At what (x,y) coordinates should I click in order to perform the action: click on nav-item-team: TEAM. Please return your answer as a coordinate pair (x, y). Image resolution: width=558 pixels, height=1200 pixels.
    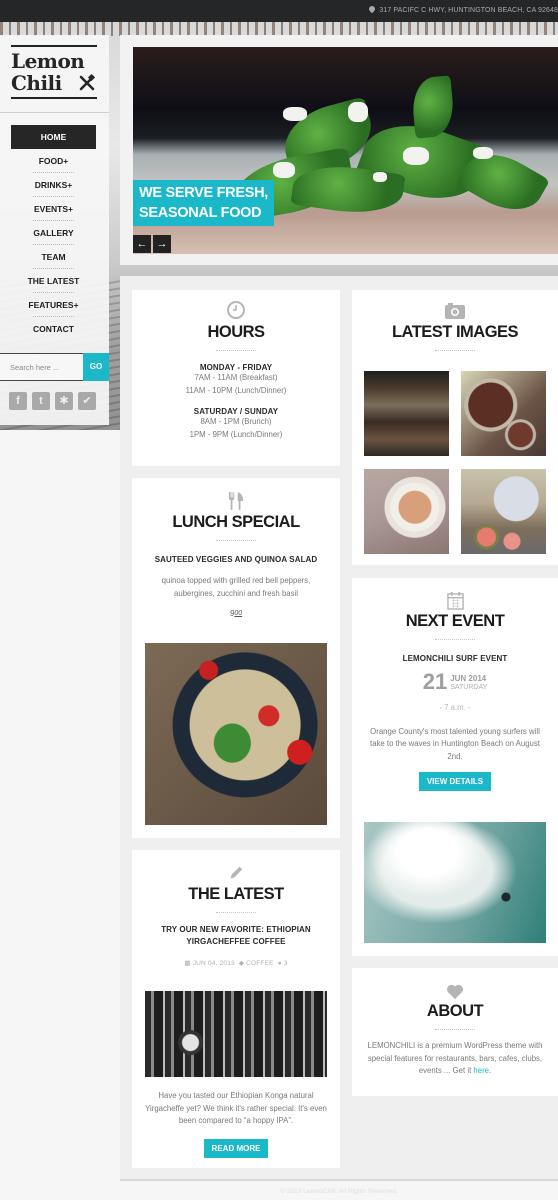
    Looking at the image, I should click on (53, 257).